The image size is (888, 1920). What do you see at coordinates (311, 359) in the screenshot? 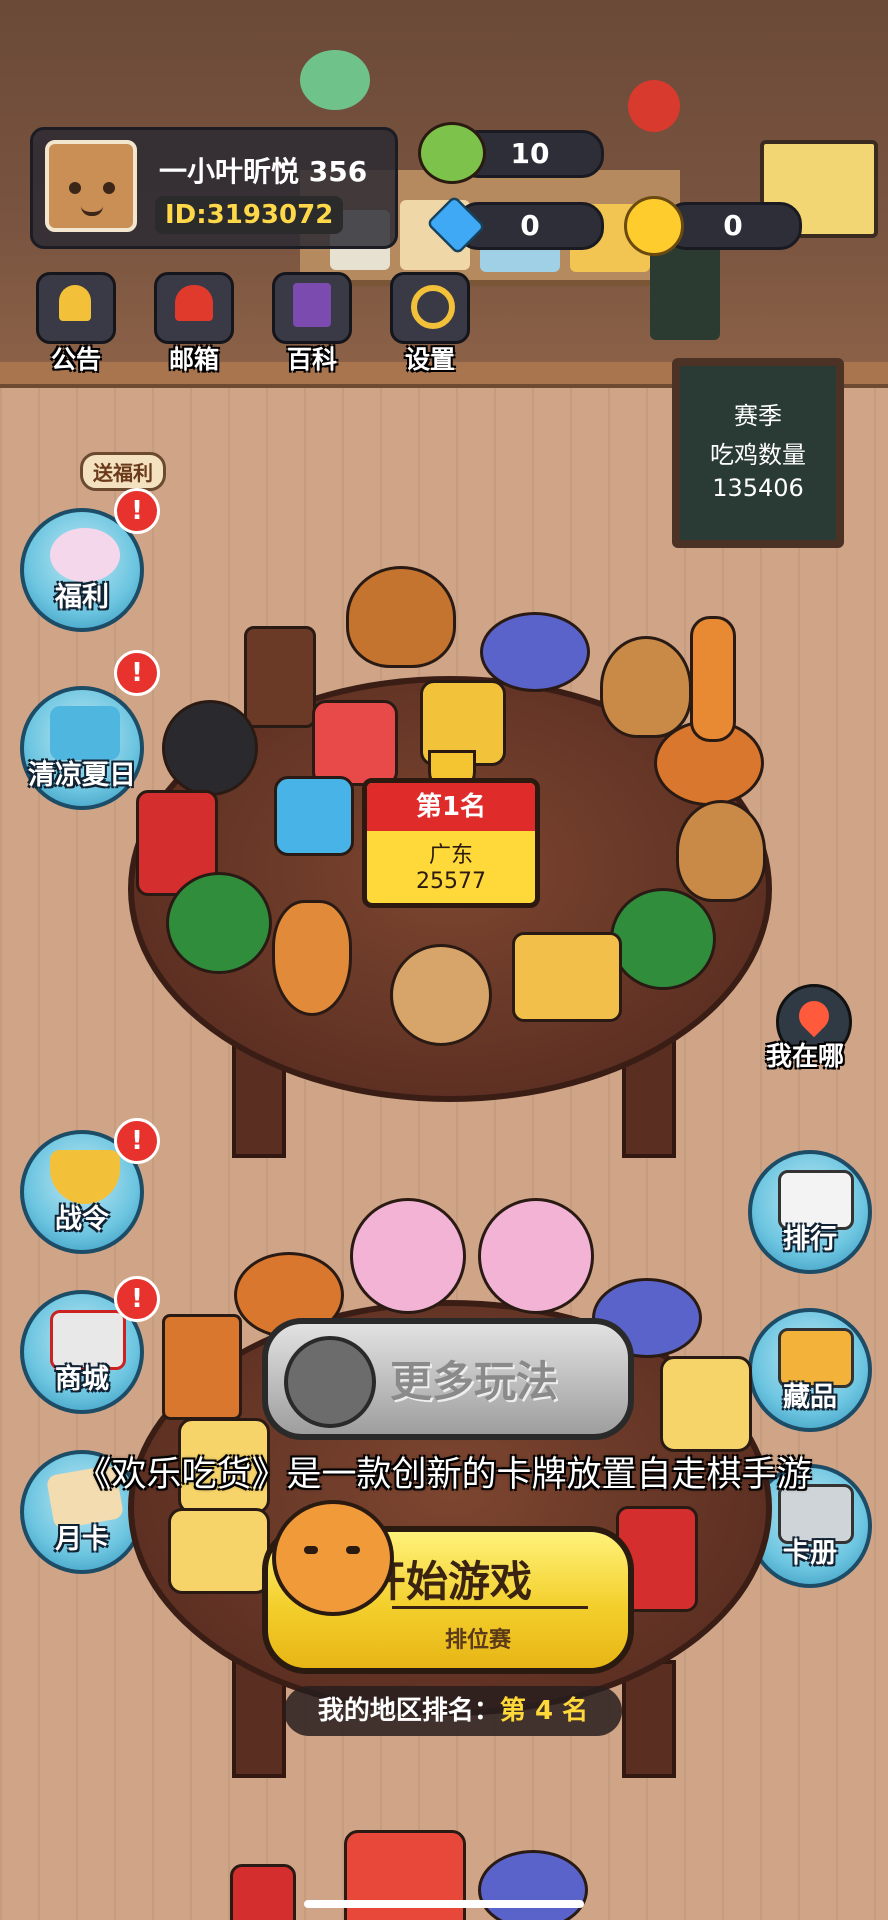
I see `encyclopedia-label: 百科` at bounding box center [311, 359].